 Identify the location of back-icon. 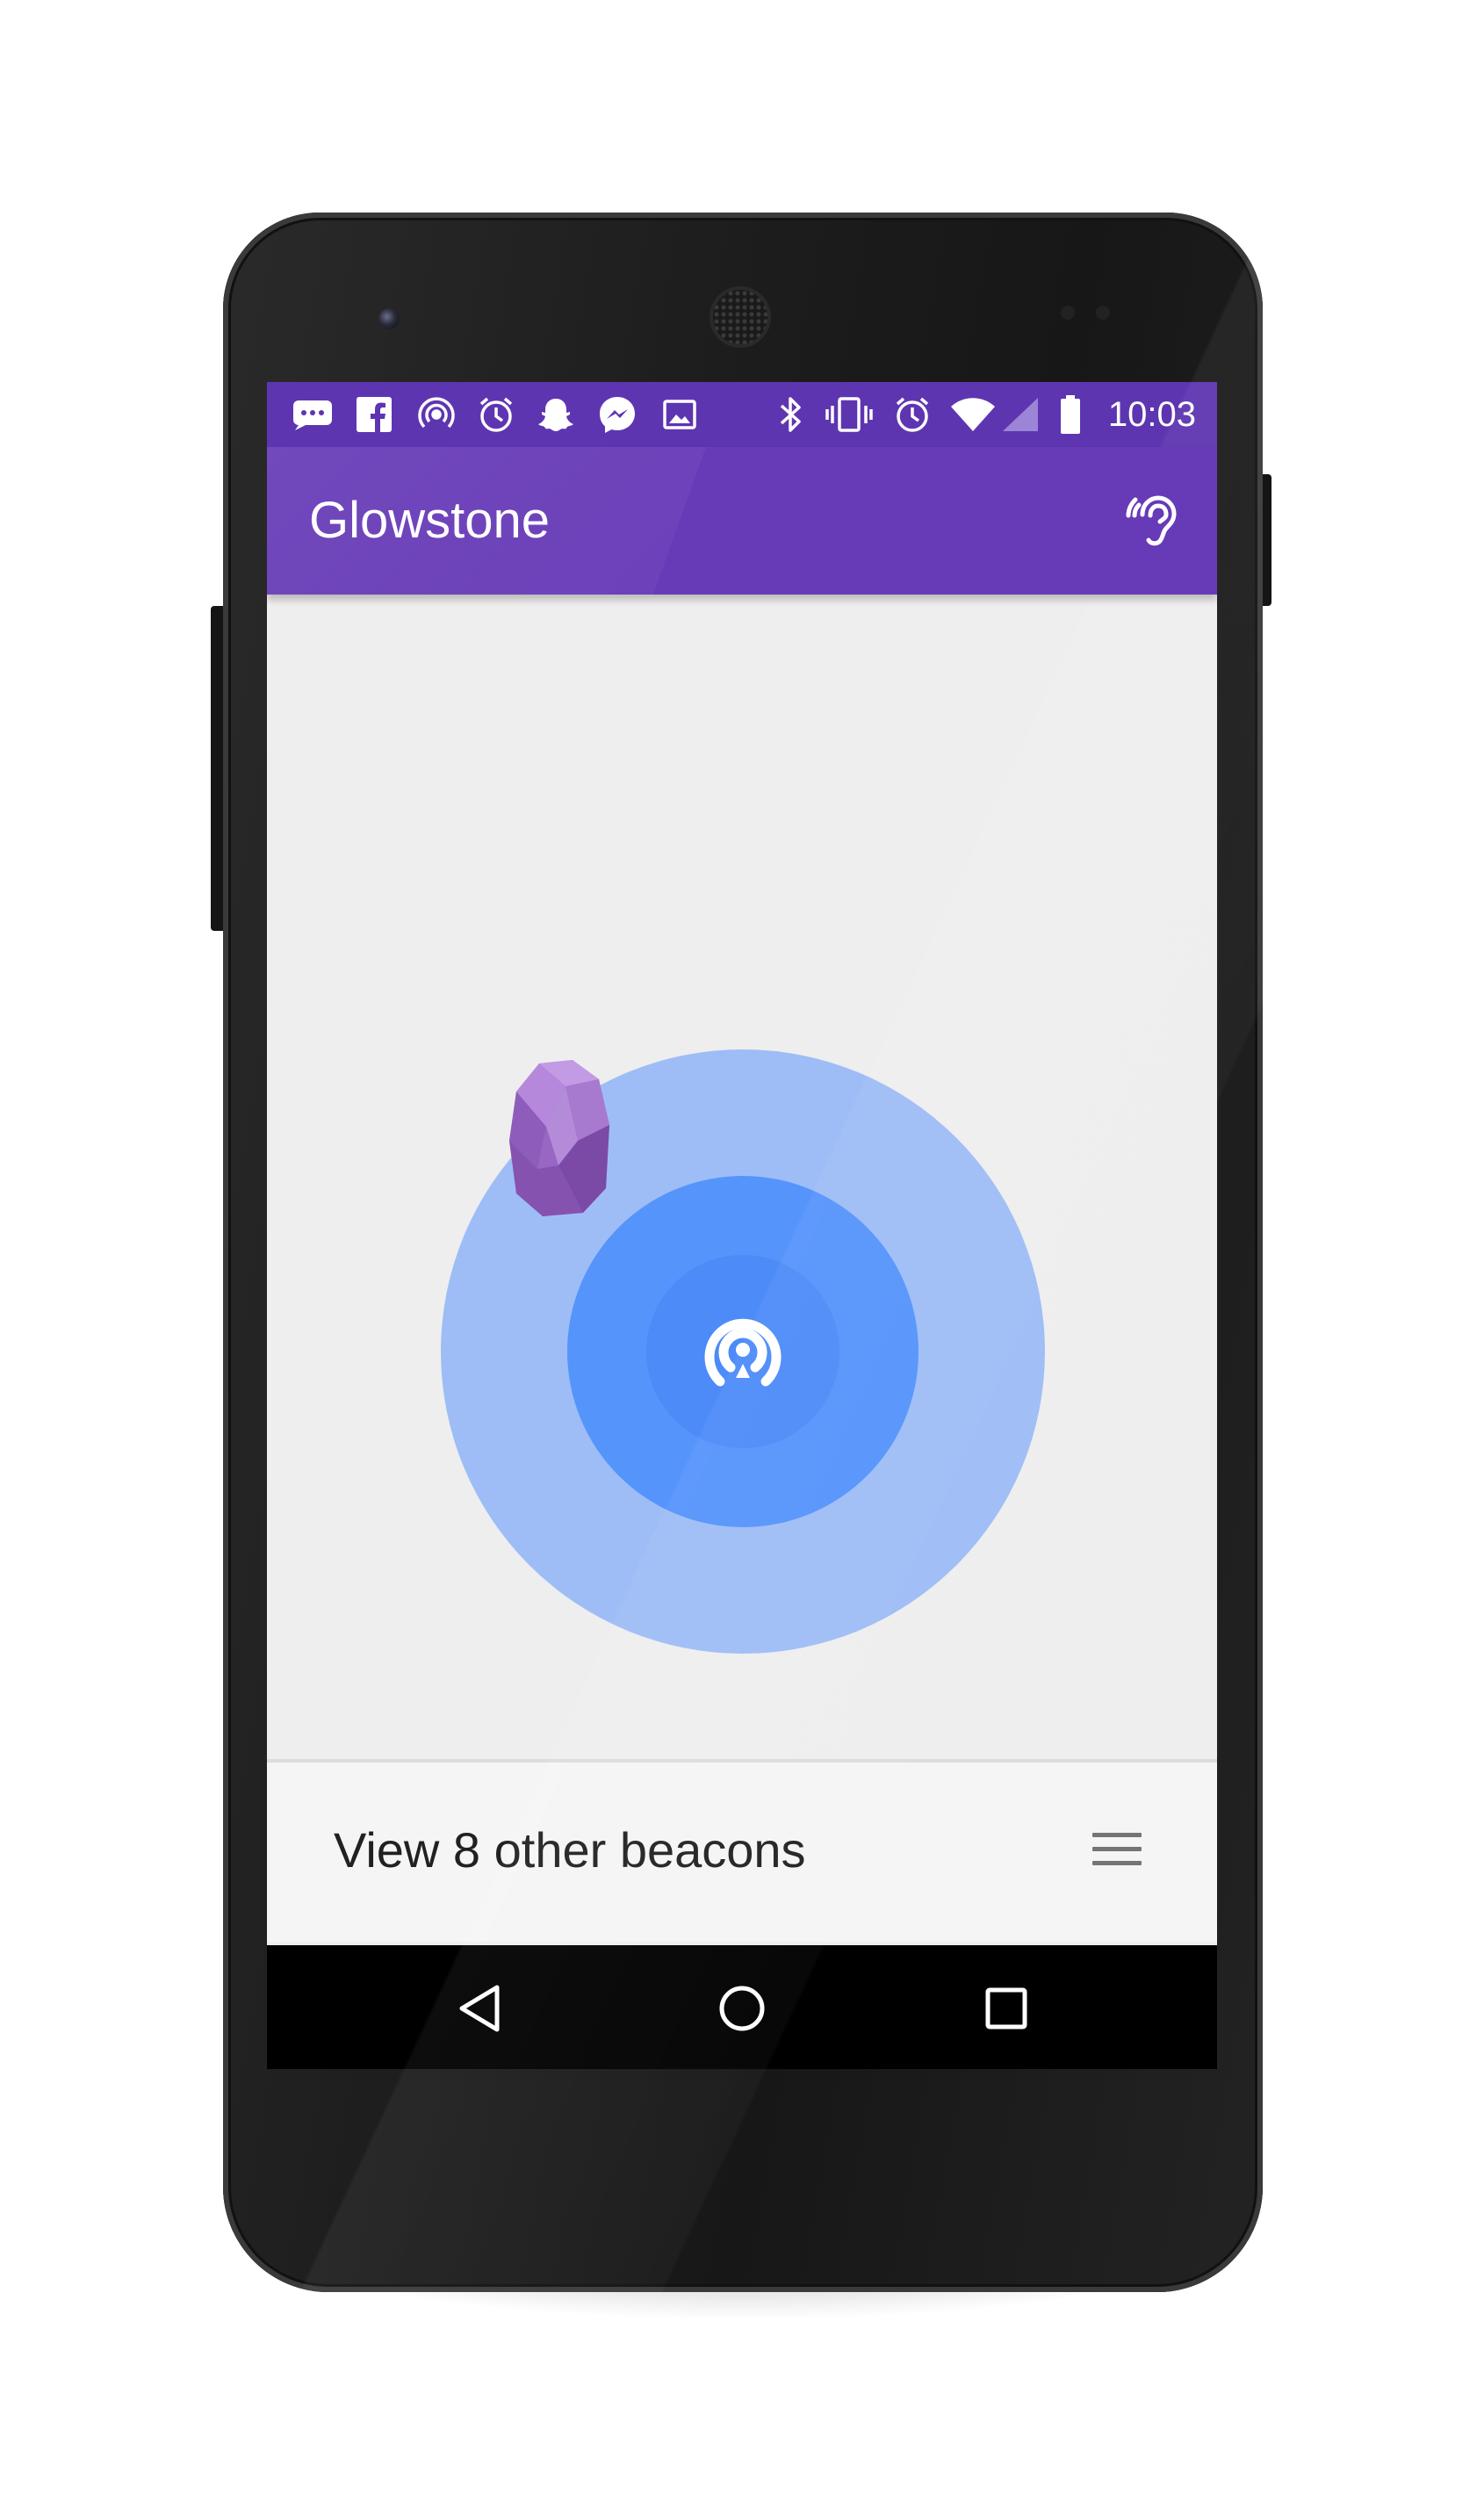
(479, 2008).